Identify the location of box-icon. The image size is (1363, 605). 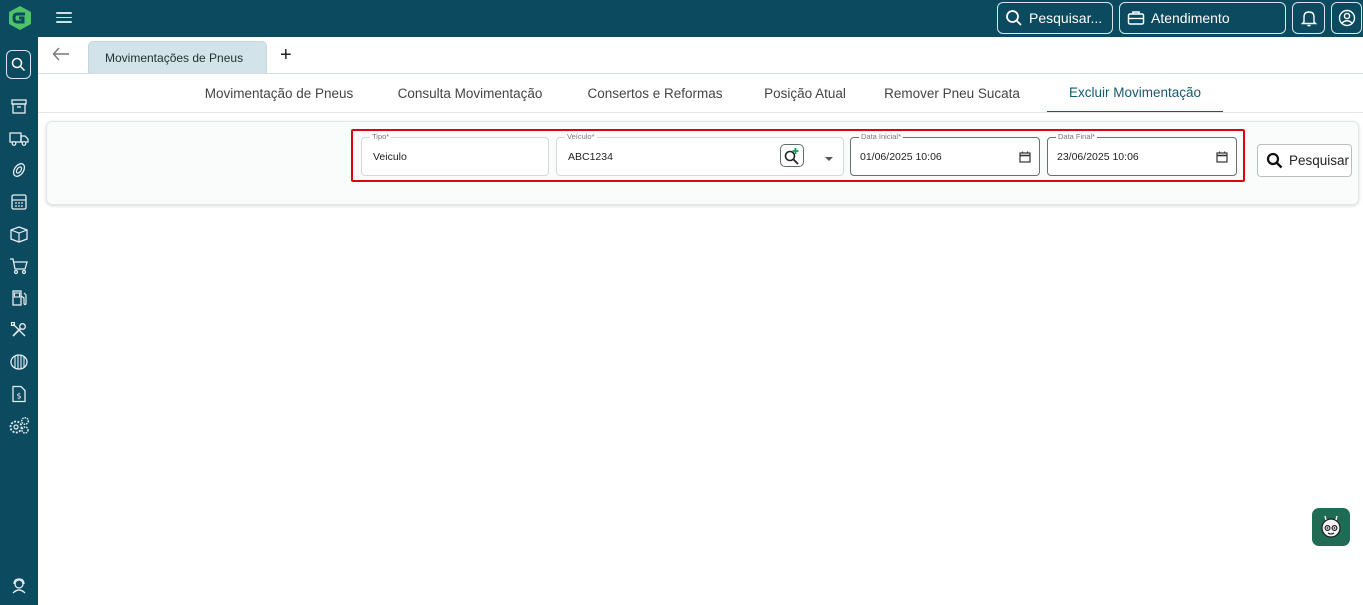
(19, 234).